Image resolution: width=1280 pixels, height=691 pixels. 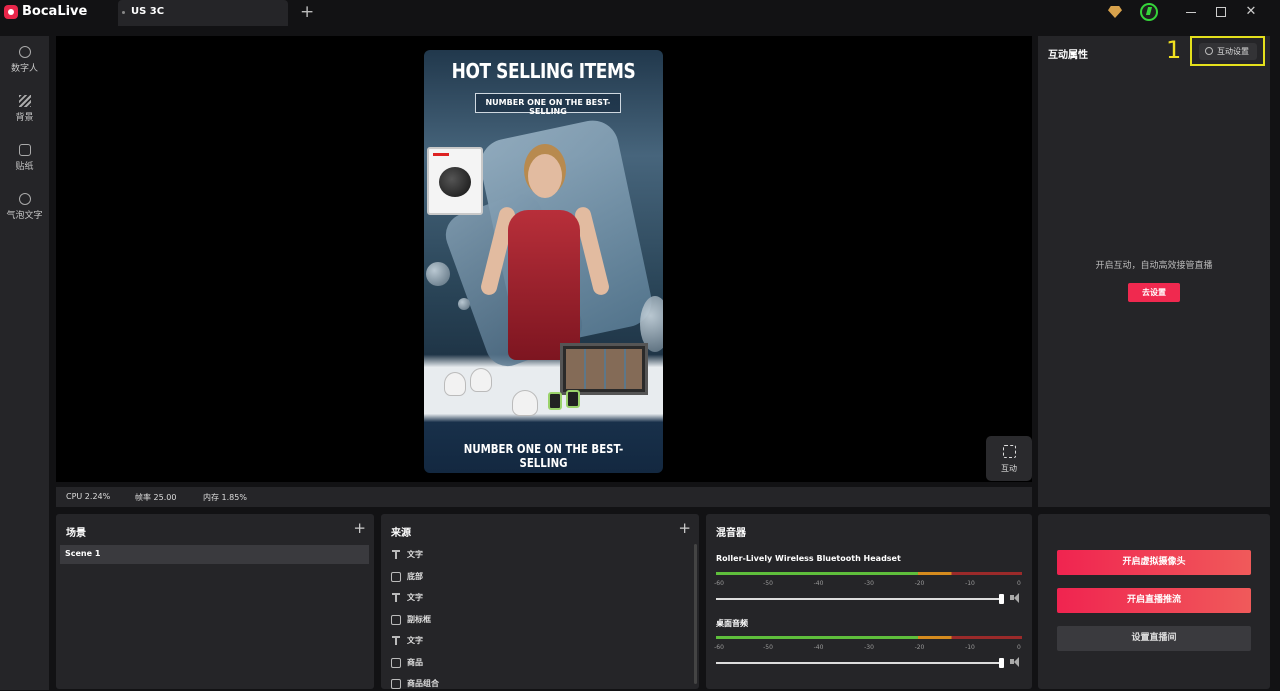 What do you see at coordinates (543, 71) in the screenshot?
I see `canvas-title: HOT SELLING ITEMS` at bounding box center [543, 71].